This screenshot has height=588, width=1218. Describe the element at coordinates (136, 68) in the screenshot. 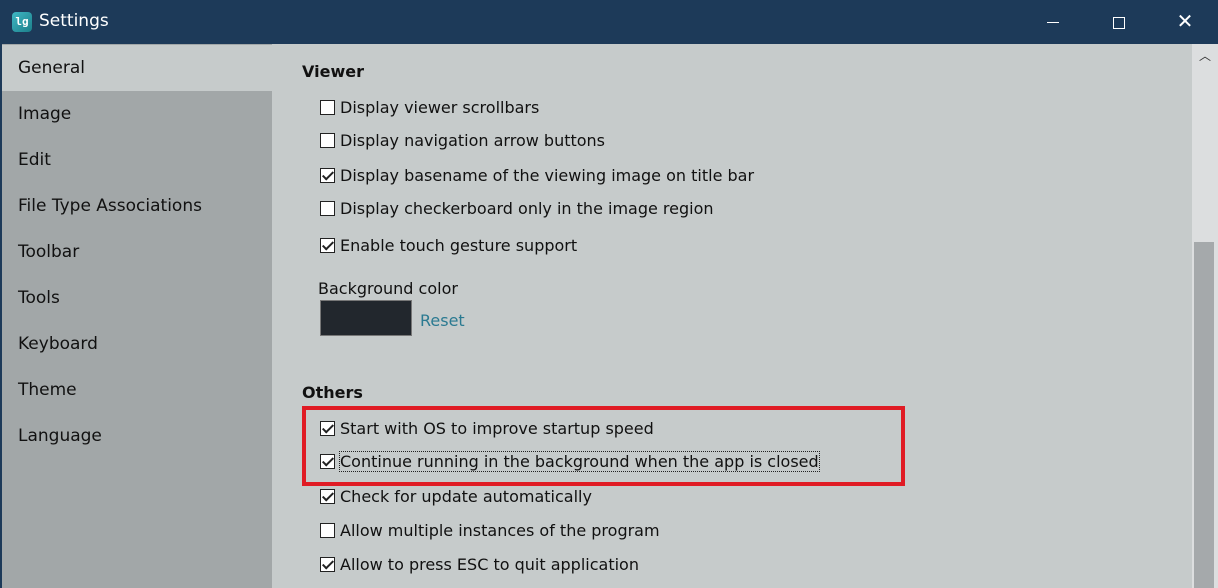

I see `sidebar-item-general: General` at that location.